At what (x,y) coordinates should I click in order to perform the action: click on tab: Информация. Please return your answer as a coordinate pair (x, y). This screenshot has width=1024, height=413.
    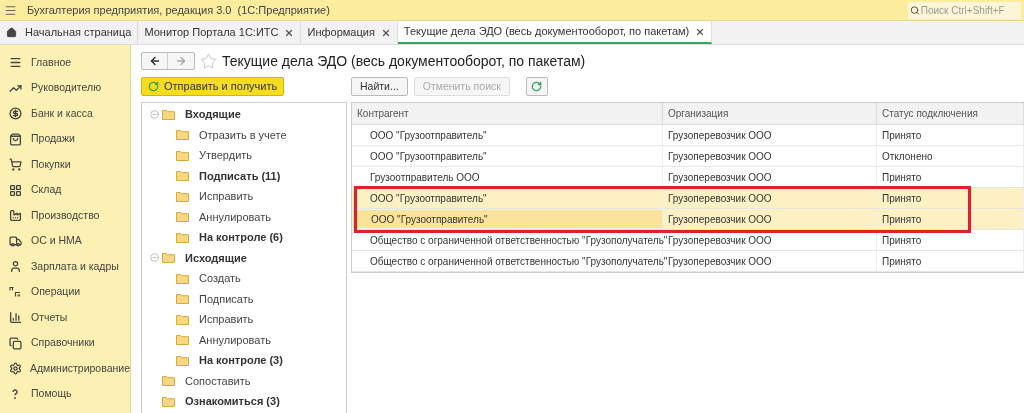
    Looking at the image, I should click on (349, 32).